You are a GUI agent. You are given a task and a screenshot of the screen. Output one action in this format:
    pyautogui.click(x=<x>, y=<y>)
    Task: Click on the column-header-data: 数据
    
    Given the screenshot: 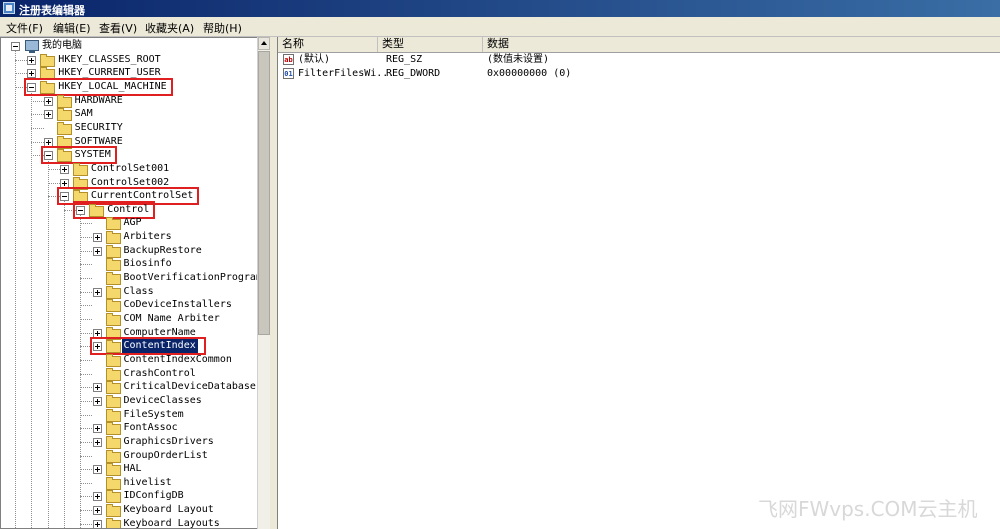 What is the action you would take?
    pyautogui.click(x=741, y=44)
    